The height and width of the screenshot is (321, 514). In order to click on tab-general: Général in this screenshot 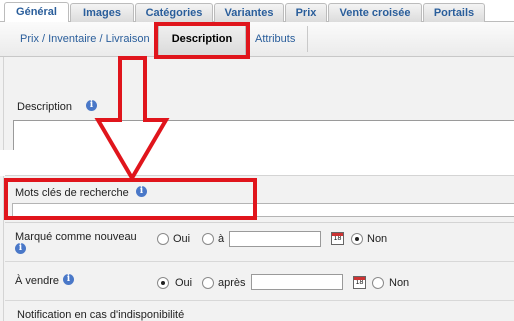, I will do `click(36, 12)`.